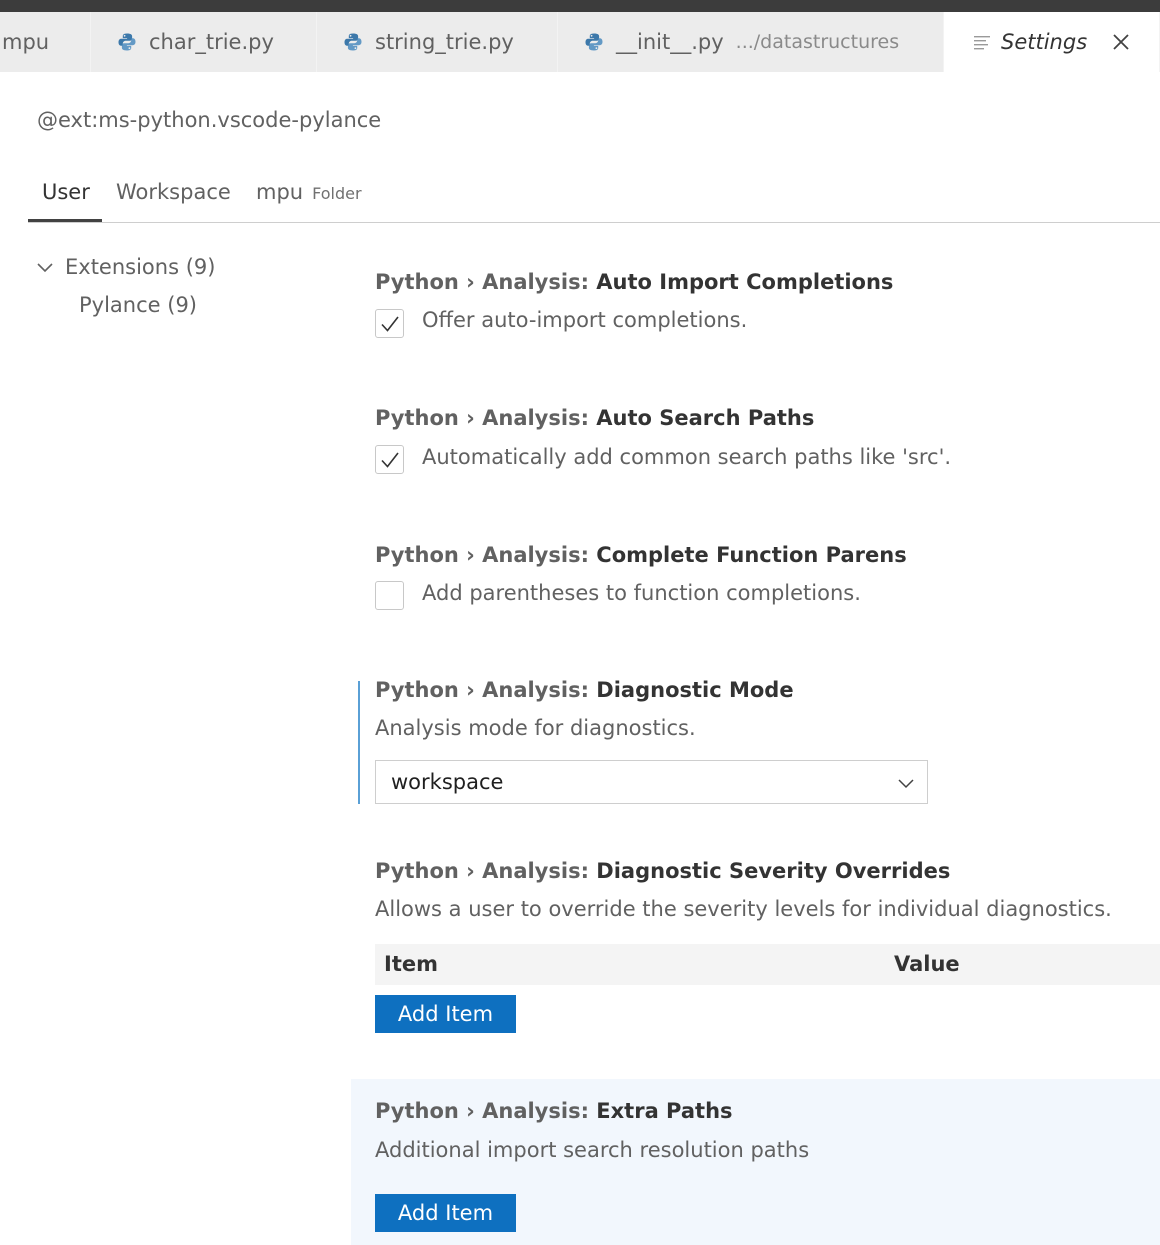 The image size is (1160, 1245). I want to click on tab-init: __init__.py .../datastructures, so click(751, 42).